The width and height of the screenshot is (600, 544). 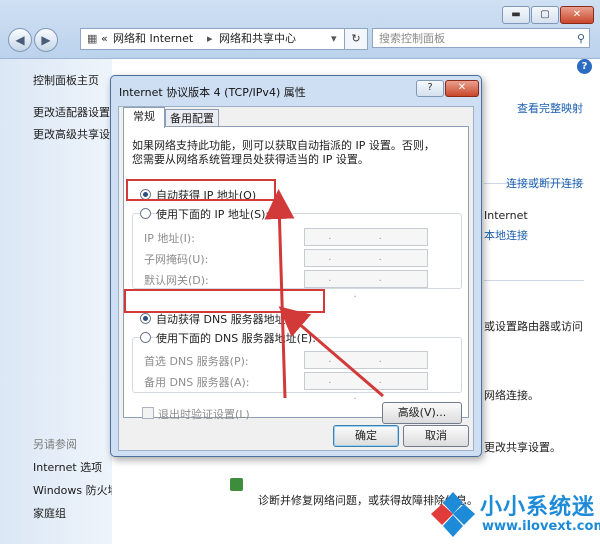 What do you see at coordinates (453, 514) in the screenshot?
I see `watermark-logo-icon` at bounding box center [453, 514].